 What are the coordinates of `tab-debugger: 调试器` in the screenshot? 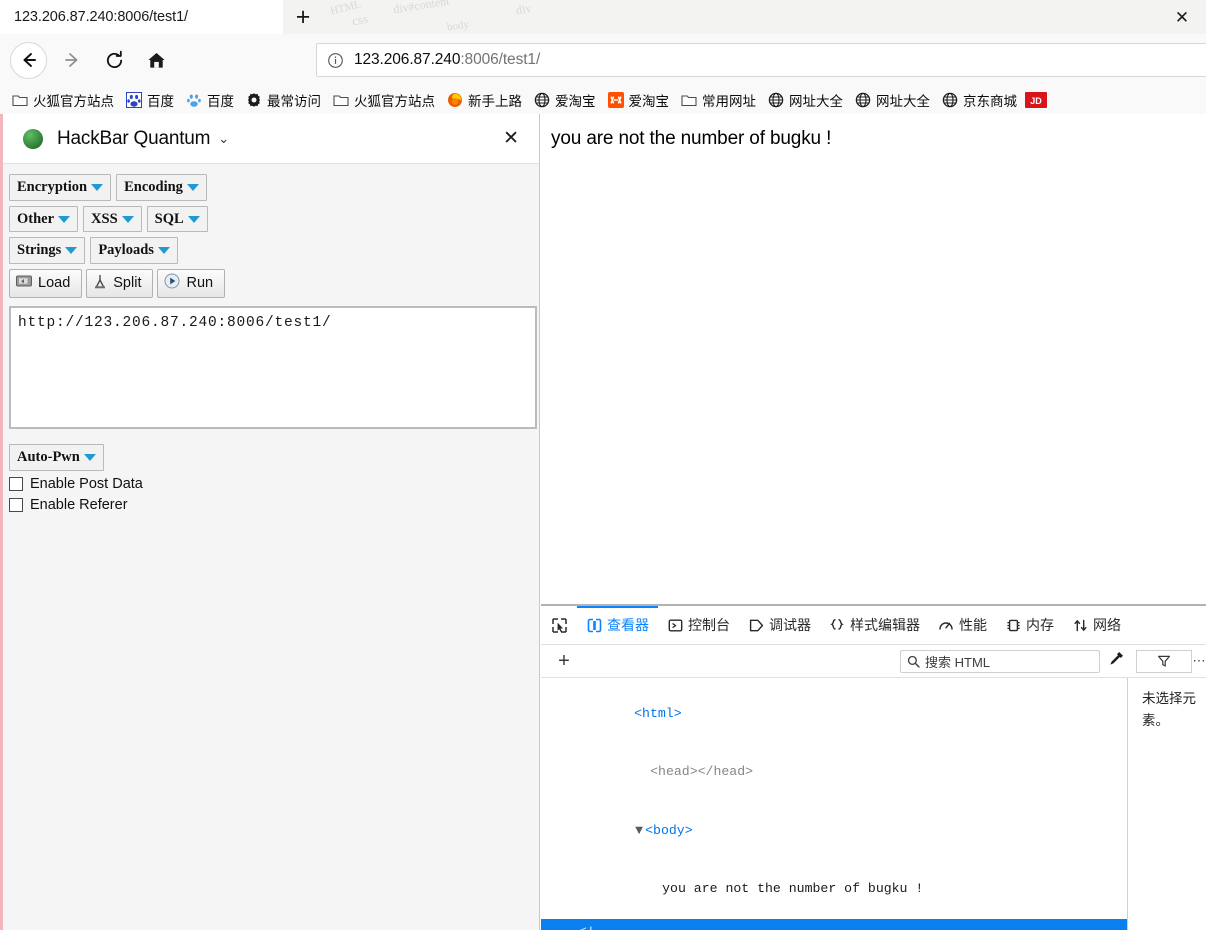 It's located at (779, 625).